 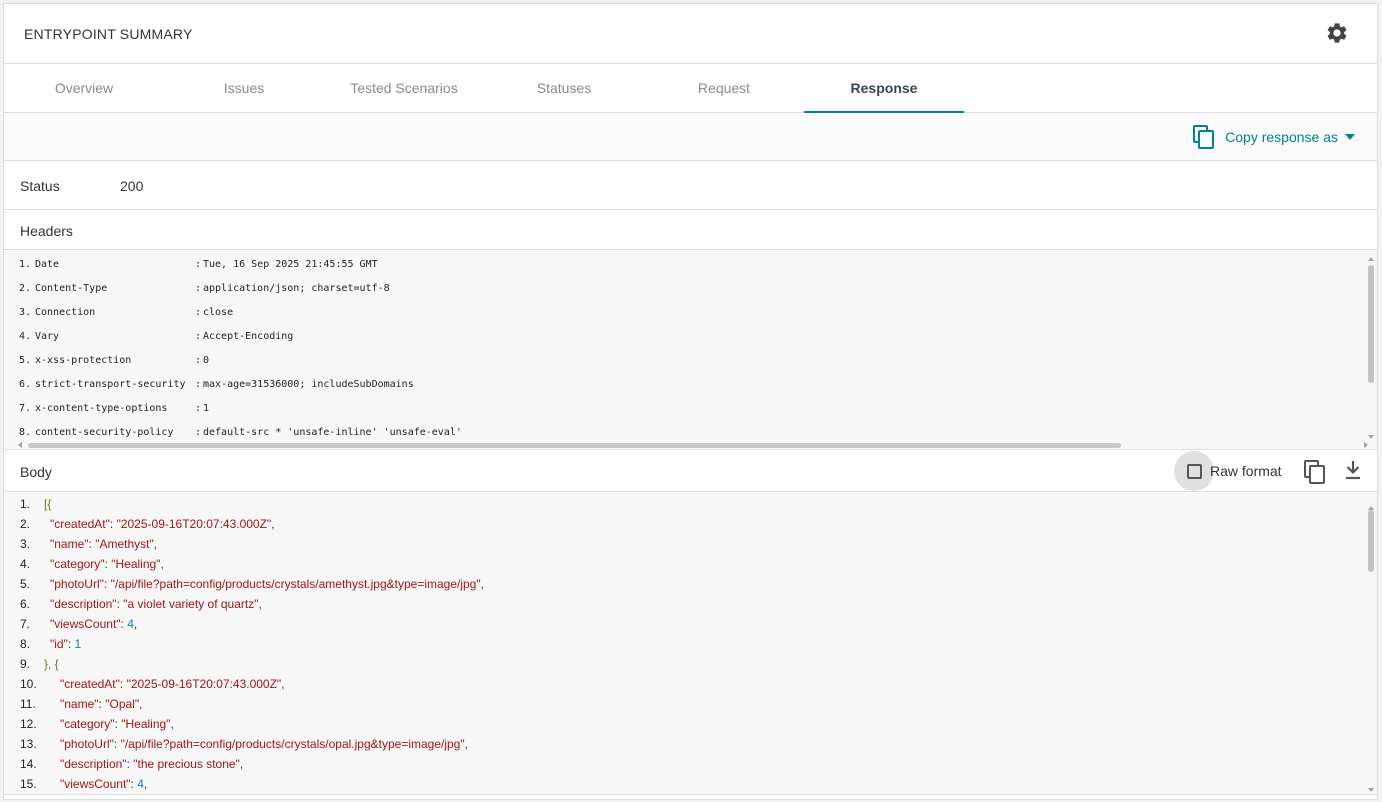 What do you see at coordinates (84, 88) in the screenshot?
I see `tab-overview: Overview` at bounding box center [84, 88].